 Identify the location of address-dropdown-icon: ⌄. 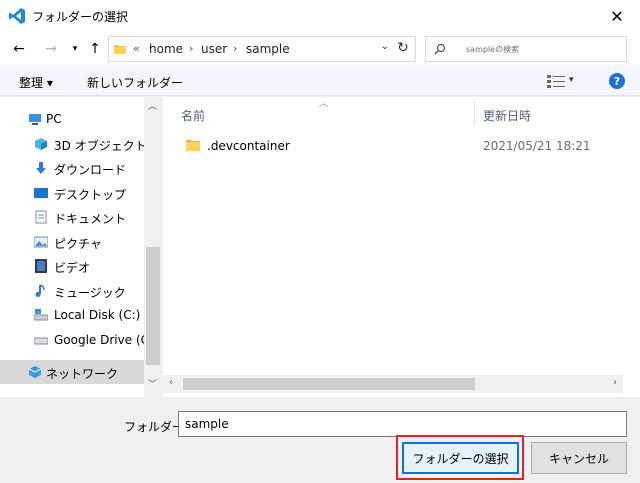
(385, 46).